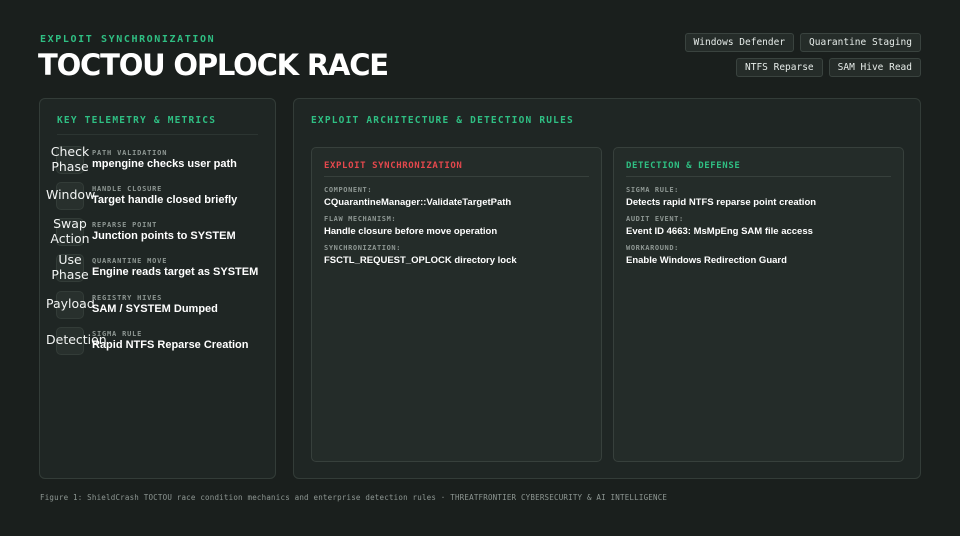  Describe the element at coordinates (655, 219) in the screenshot. I see `entry-label: AUDIT EVENT:` at that location.